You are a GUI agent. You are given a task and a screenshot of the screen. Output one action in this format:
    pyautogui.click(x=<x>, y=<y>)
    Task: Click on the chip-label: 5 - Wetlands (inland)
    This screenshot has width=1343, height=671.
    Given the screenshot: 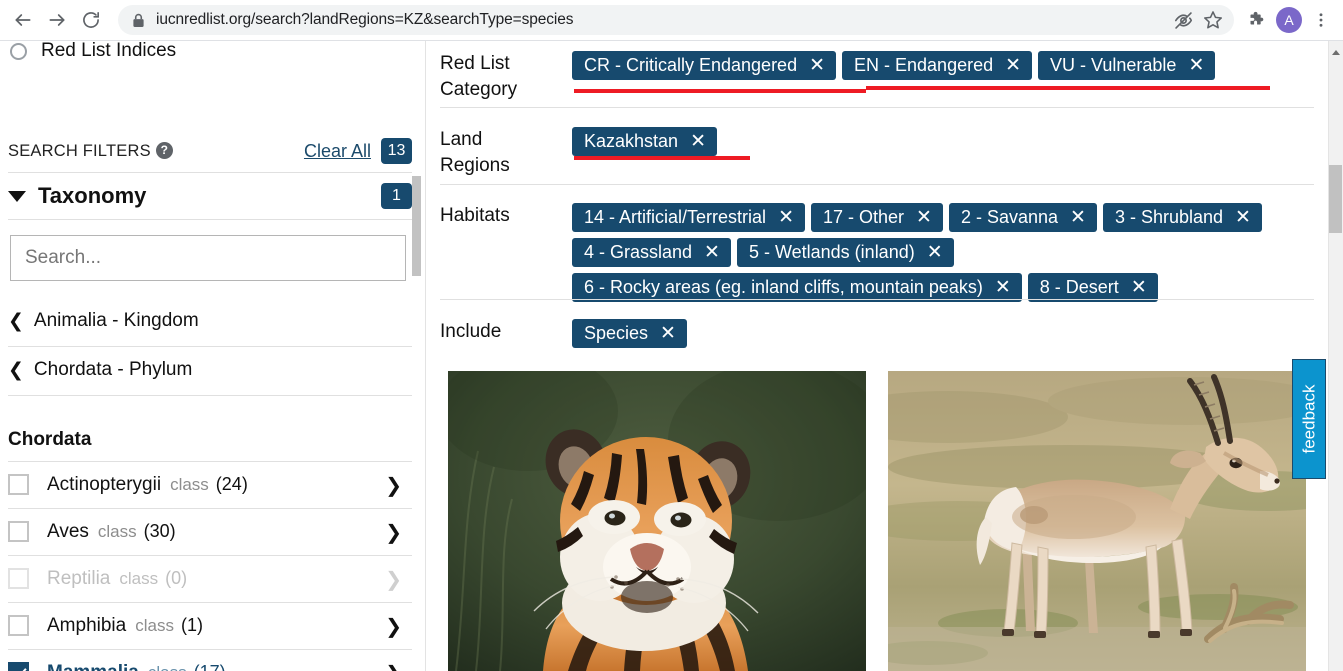 What is the action you would take?
    pyautogui.click(x=831, y=252)
    